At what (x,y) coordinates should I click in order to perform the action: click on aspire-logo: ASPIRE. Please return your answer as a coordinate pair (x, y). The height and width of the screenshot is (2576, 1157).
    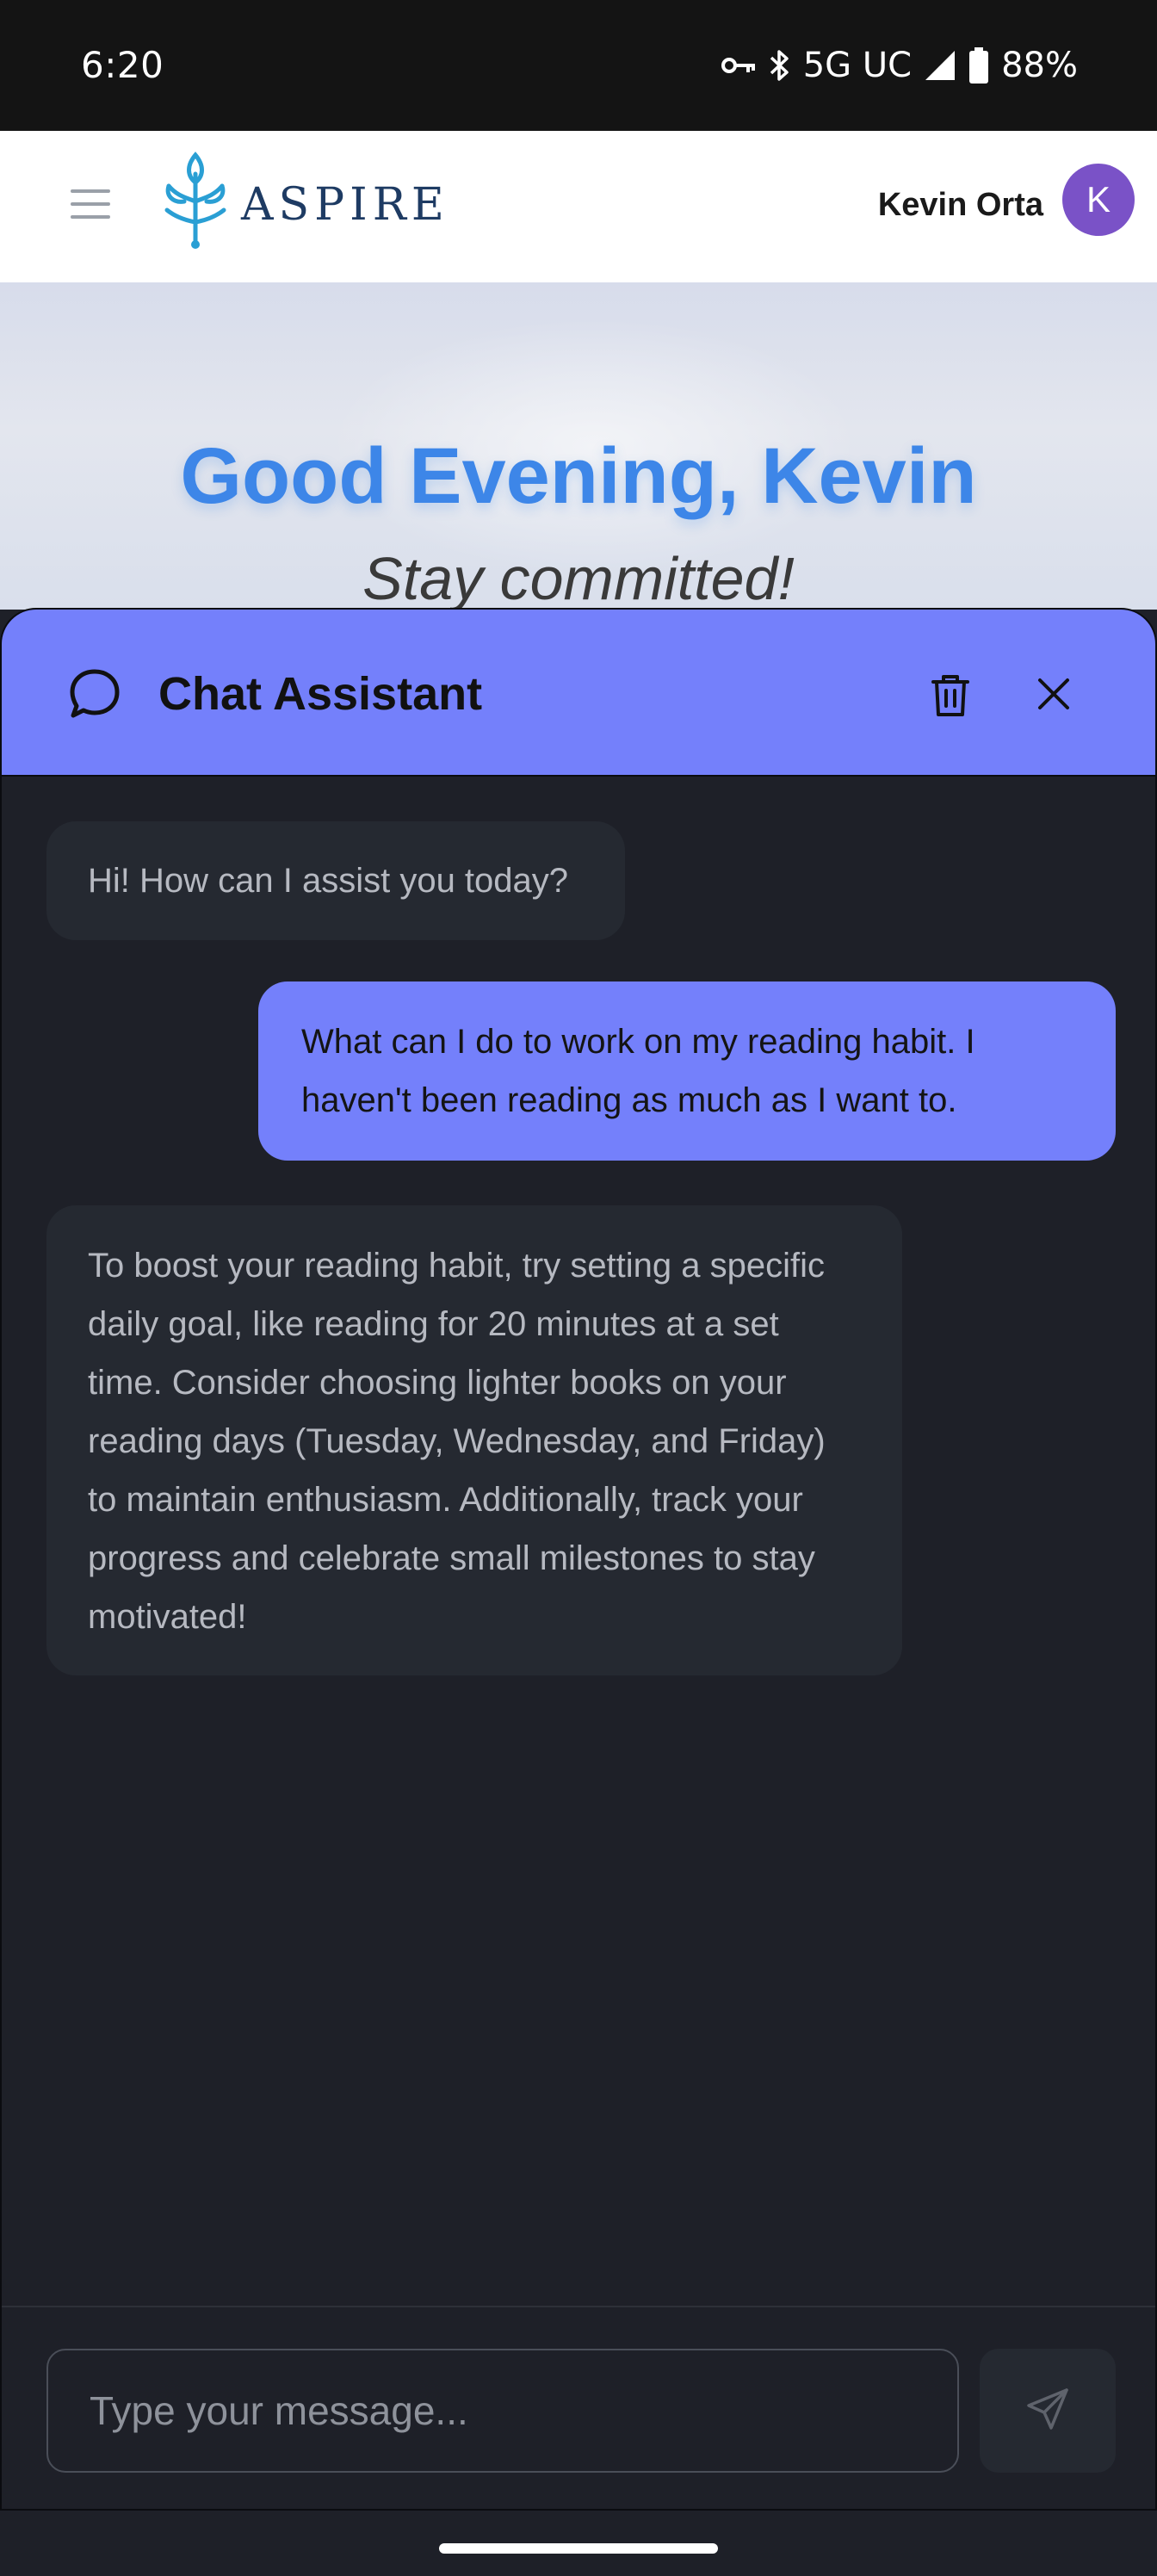
    Looking at the image, I should click on (303, 201).